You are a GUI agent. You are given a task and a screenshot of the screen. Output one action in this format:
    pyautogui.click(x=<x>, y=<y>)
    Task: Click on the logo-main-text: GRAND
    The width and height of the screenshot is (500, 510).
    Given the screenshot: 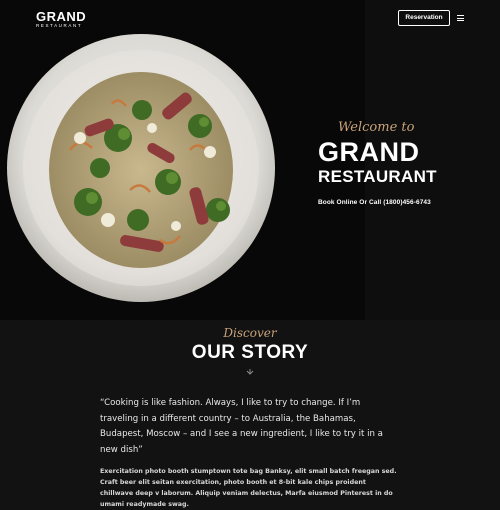 What is the action you would take?
    pyautogui.click(x=61, y=16)
    